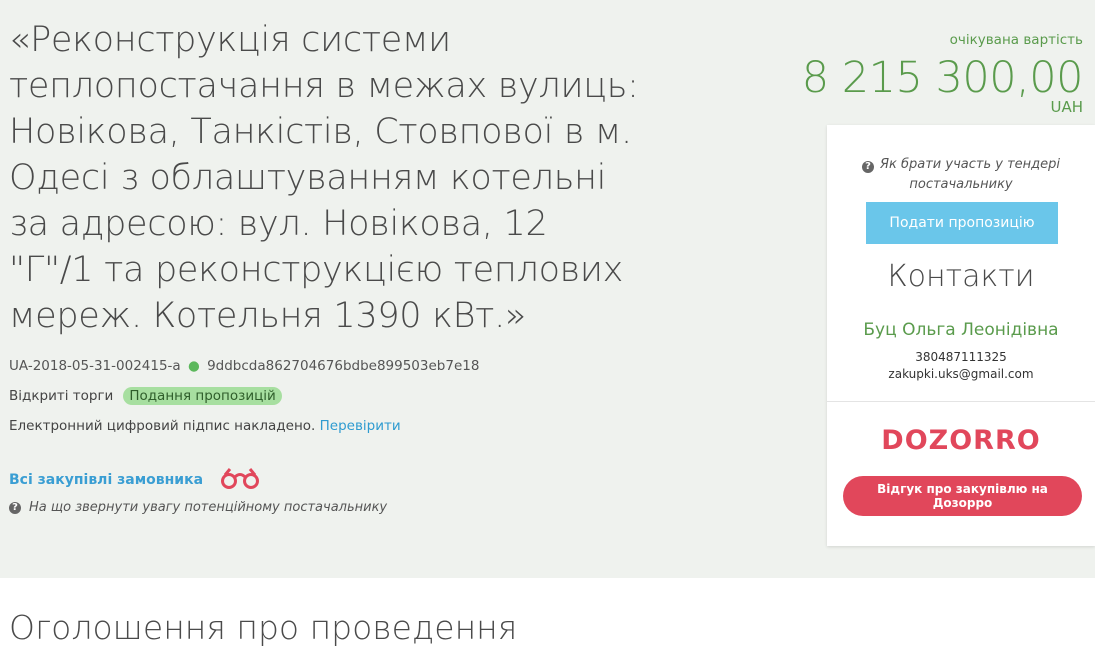 Image resolution: width=1095 pixels, height=659 pixels. I want to click on signature-text: Електронний цифровий підпис накладено., so click(162, 426).